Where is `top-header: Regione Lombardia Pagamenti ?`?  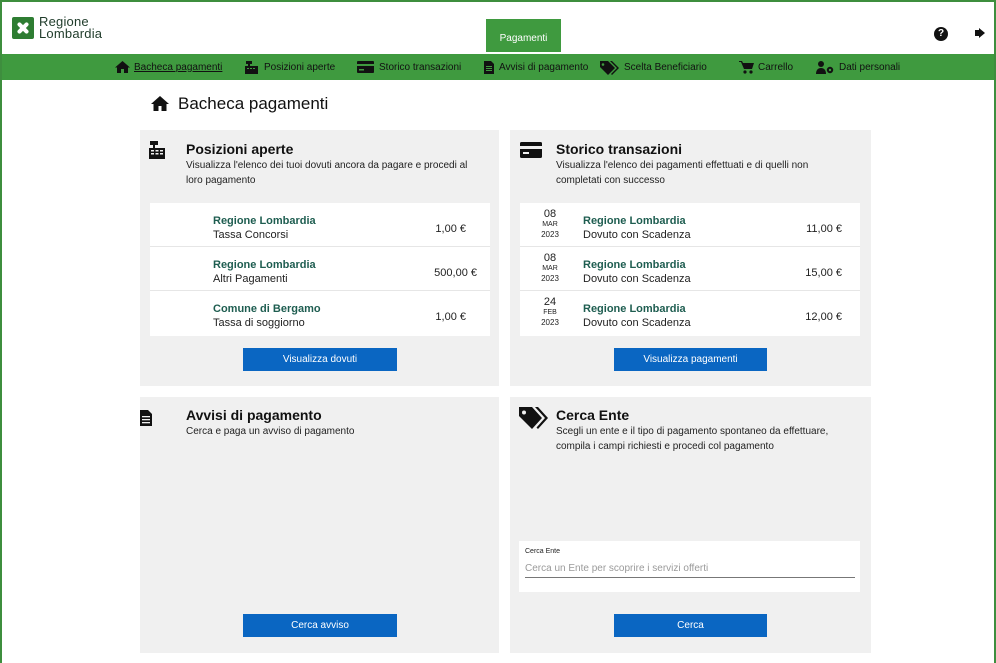
top-header: Regione Lombardia Pagamenti ? is located at coordinates (498, 28).